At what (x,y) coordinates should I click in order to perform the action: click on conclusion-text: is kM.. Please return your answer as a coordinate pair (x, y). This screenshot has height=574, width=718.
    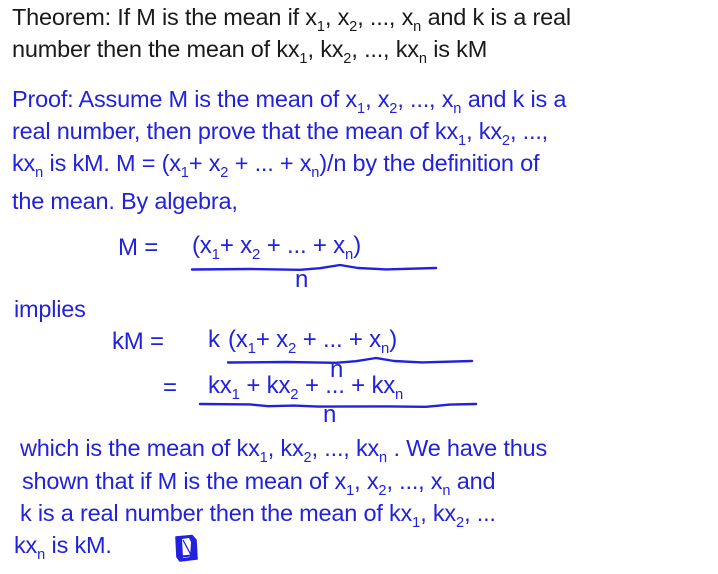
    Looking at the image, I should click on (78, 545).